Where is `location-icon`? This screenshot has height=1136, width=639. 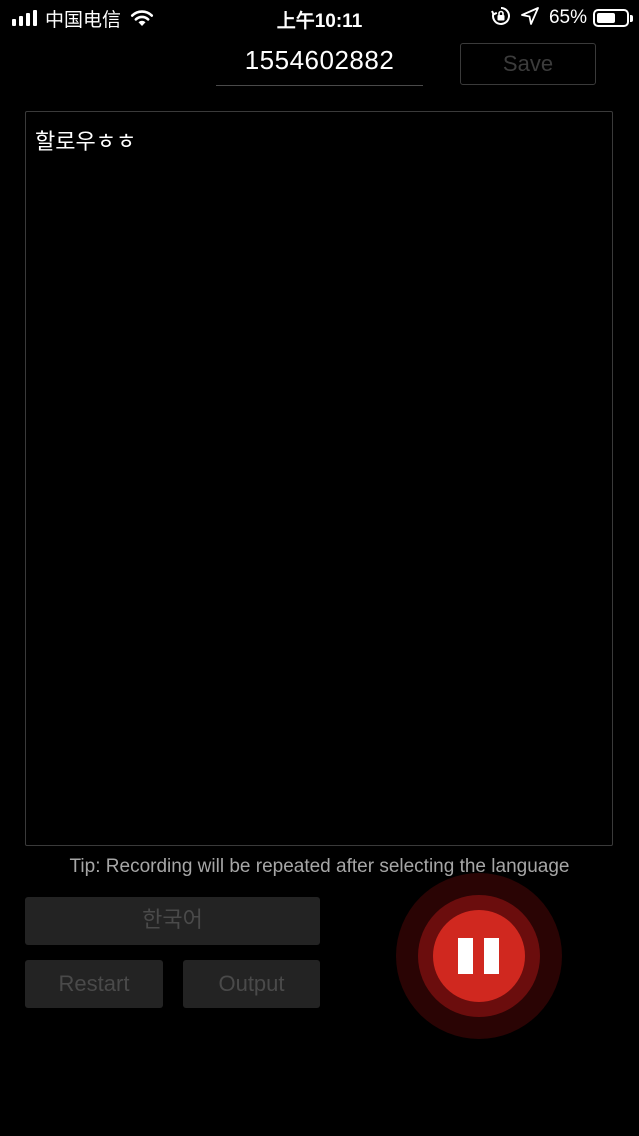 location-icon is located at coordinates (530, 18).